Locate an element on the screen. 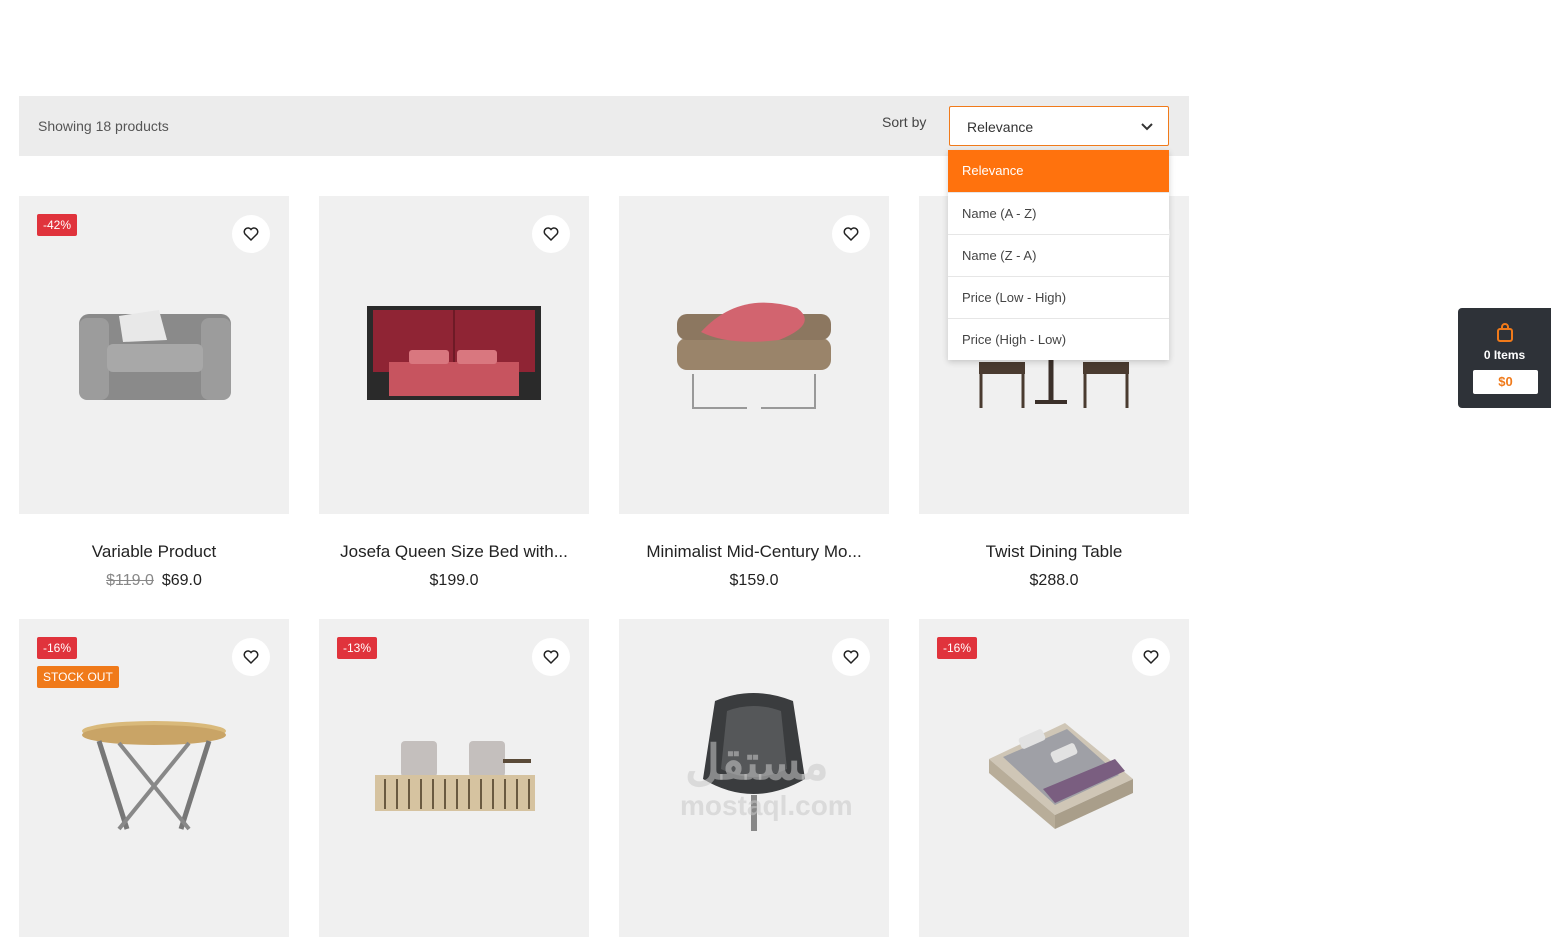 This screenshot has height=937, width=1551. current-price: $69.0 is located at coordinates (181, 580).